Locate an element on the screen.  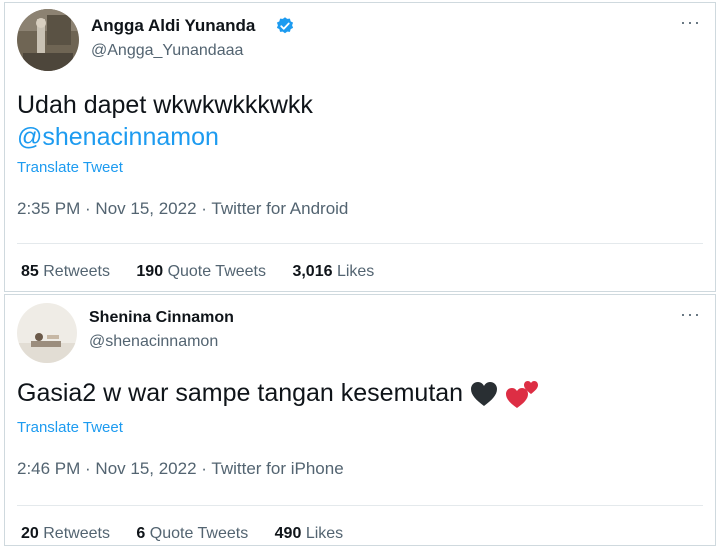
display-name: Shenina Cinnamon is located at coordinates (161, 318).